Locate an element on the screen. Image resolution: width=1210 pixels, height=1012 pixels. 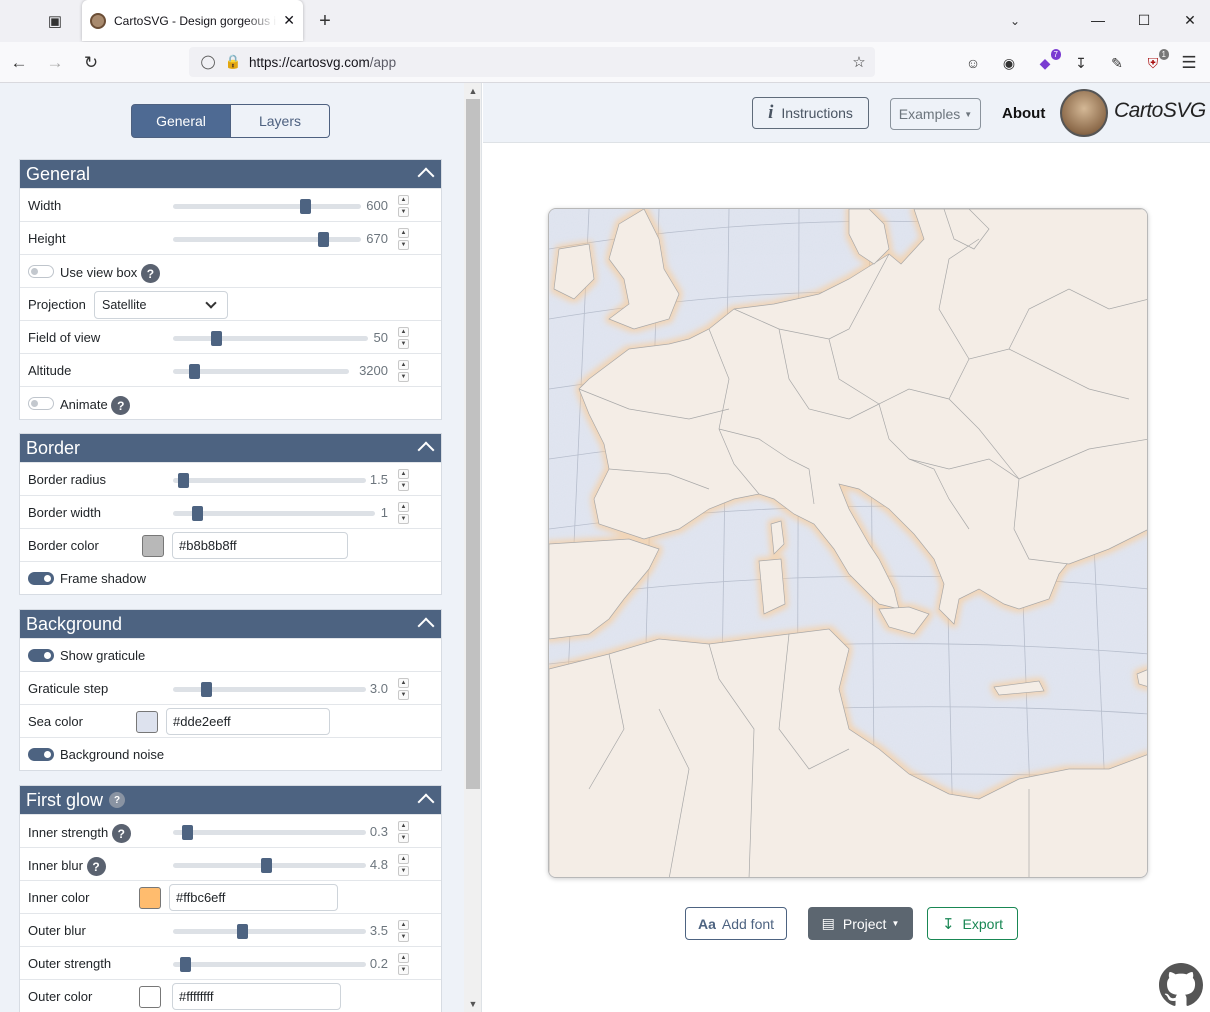
close-tab-icon: ✕ is located at coordinates (289, 20).